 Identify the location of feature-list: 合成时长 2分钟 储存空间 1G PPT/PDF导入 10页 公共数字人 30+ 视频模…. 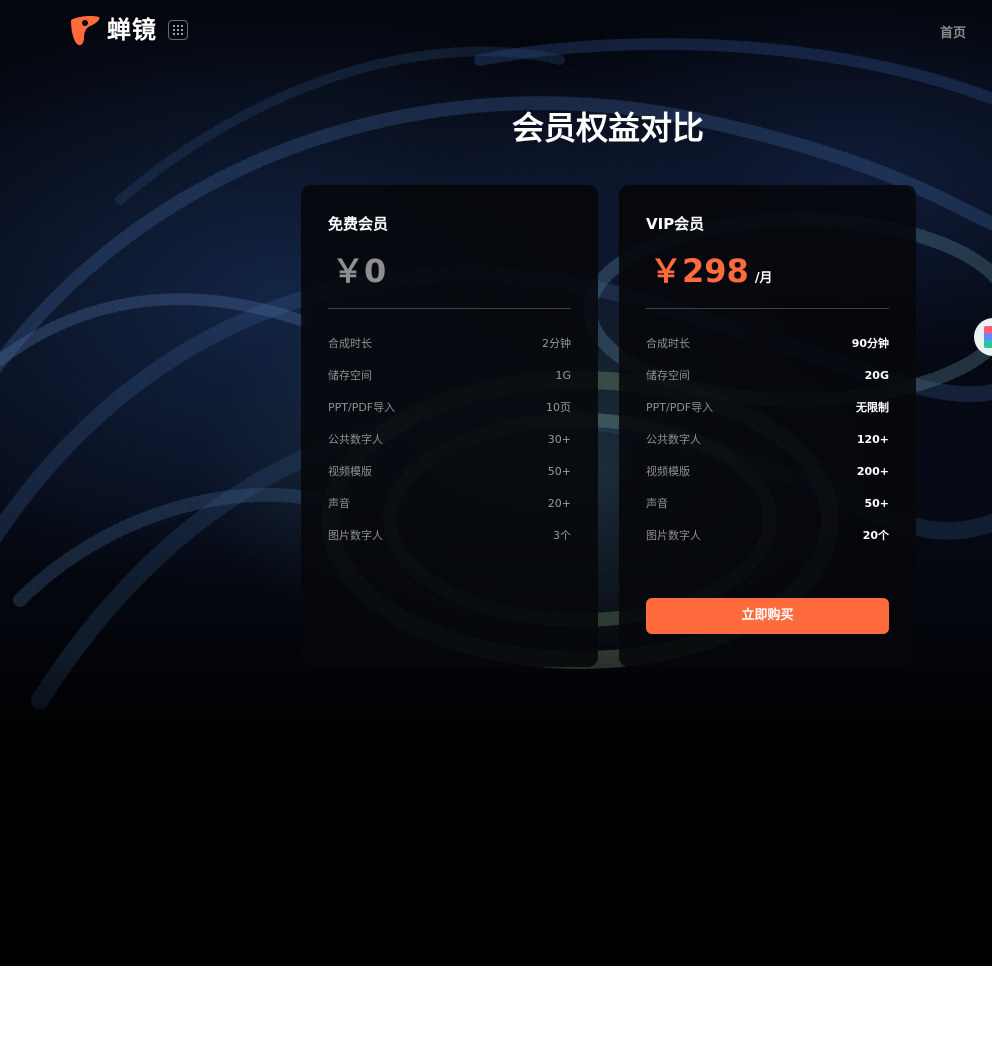
(449, 447).